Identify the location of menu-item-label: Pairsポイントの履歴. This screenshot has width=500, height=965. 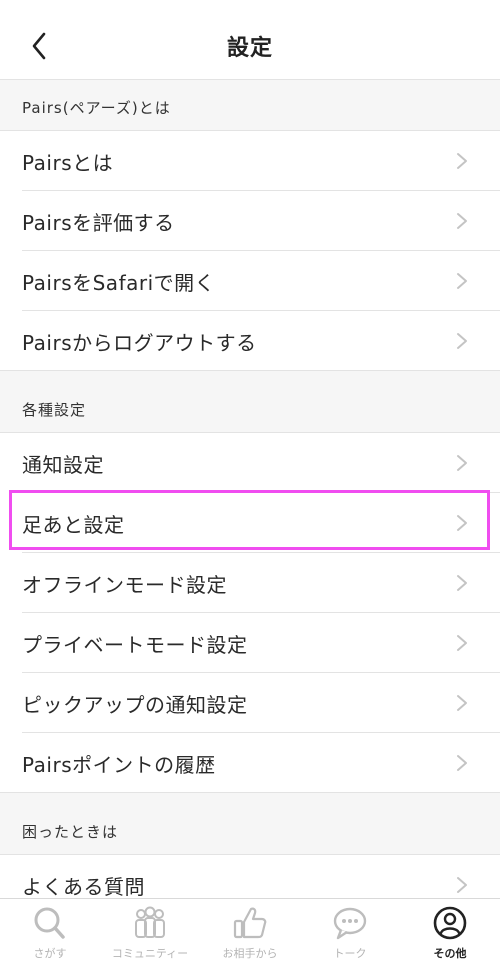
(119, 765).